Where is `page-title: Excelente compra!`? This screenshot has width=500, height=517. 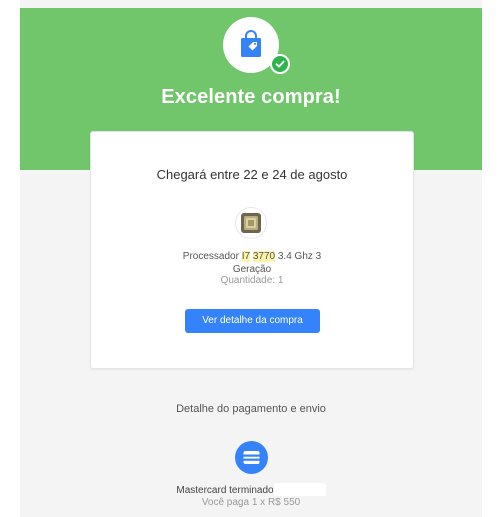
page-title: Excelente compra! is located at coordinates (251, 97).